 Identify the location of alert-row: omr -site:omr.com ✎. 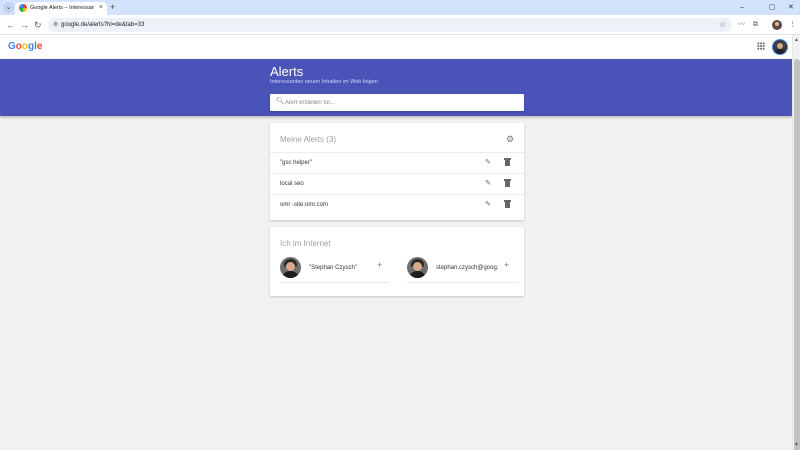
(397, 204).